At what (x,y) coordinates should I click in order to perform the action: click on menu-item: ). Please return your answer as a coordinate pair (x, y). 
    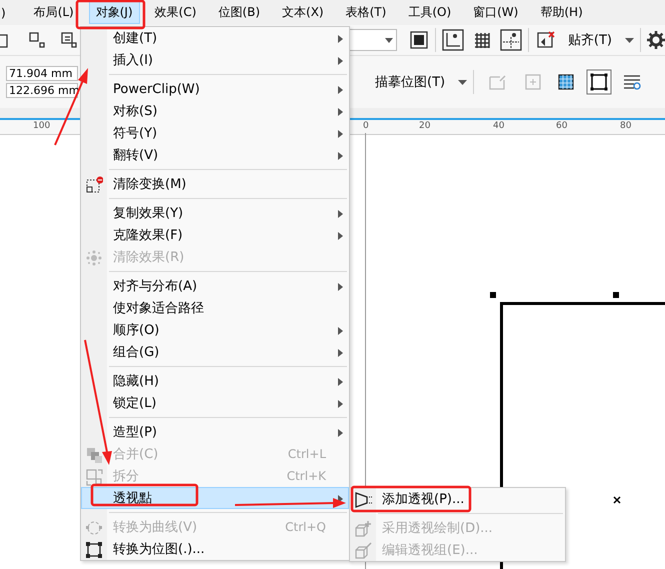
    Looking at the image, I should click on (9, 12).